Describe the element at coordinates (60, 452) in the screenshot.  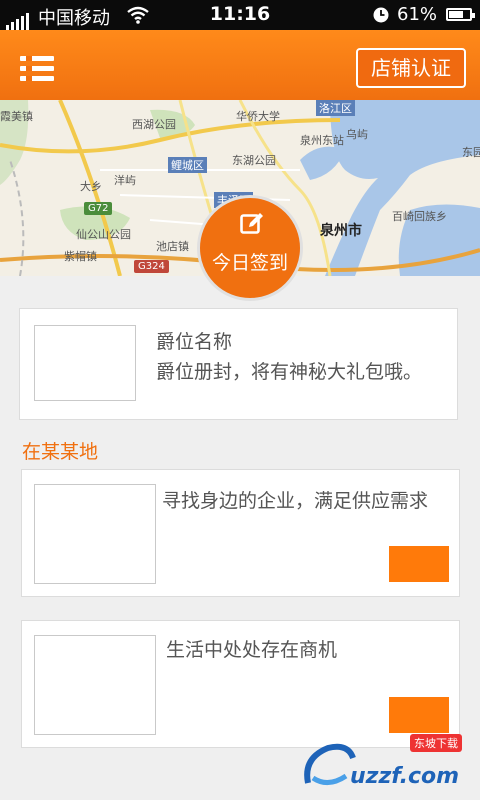
I see `section-title-location: 在某某地` at that location.